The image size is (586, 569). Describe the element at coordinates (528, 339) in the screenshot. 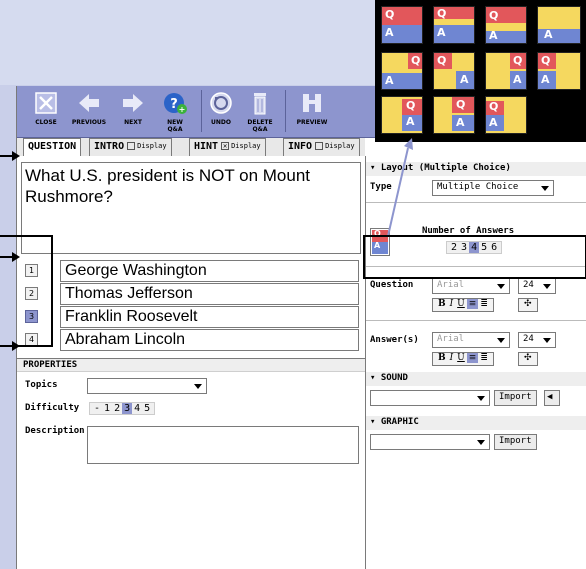

I see `answers-size-value: 24` at that location.